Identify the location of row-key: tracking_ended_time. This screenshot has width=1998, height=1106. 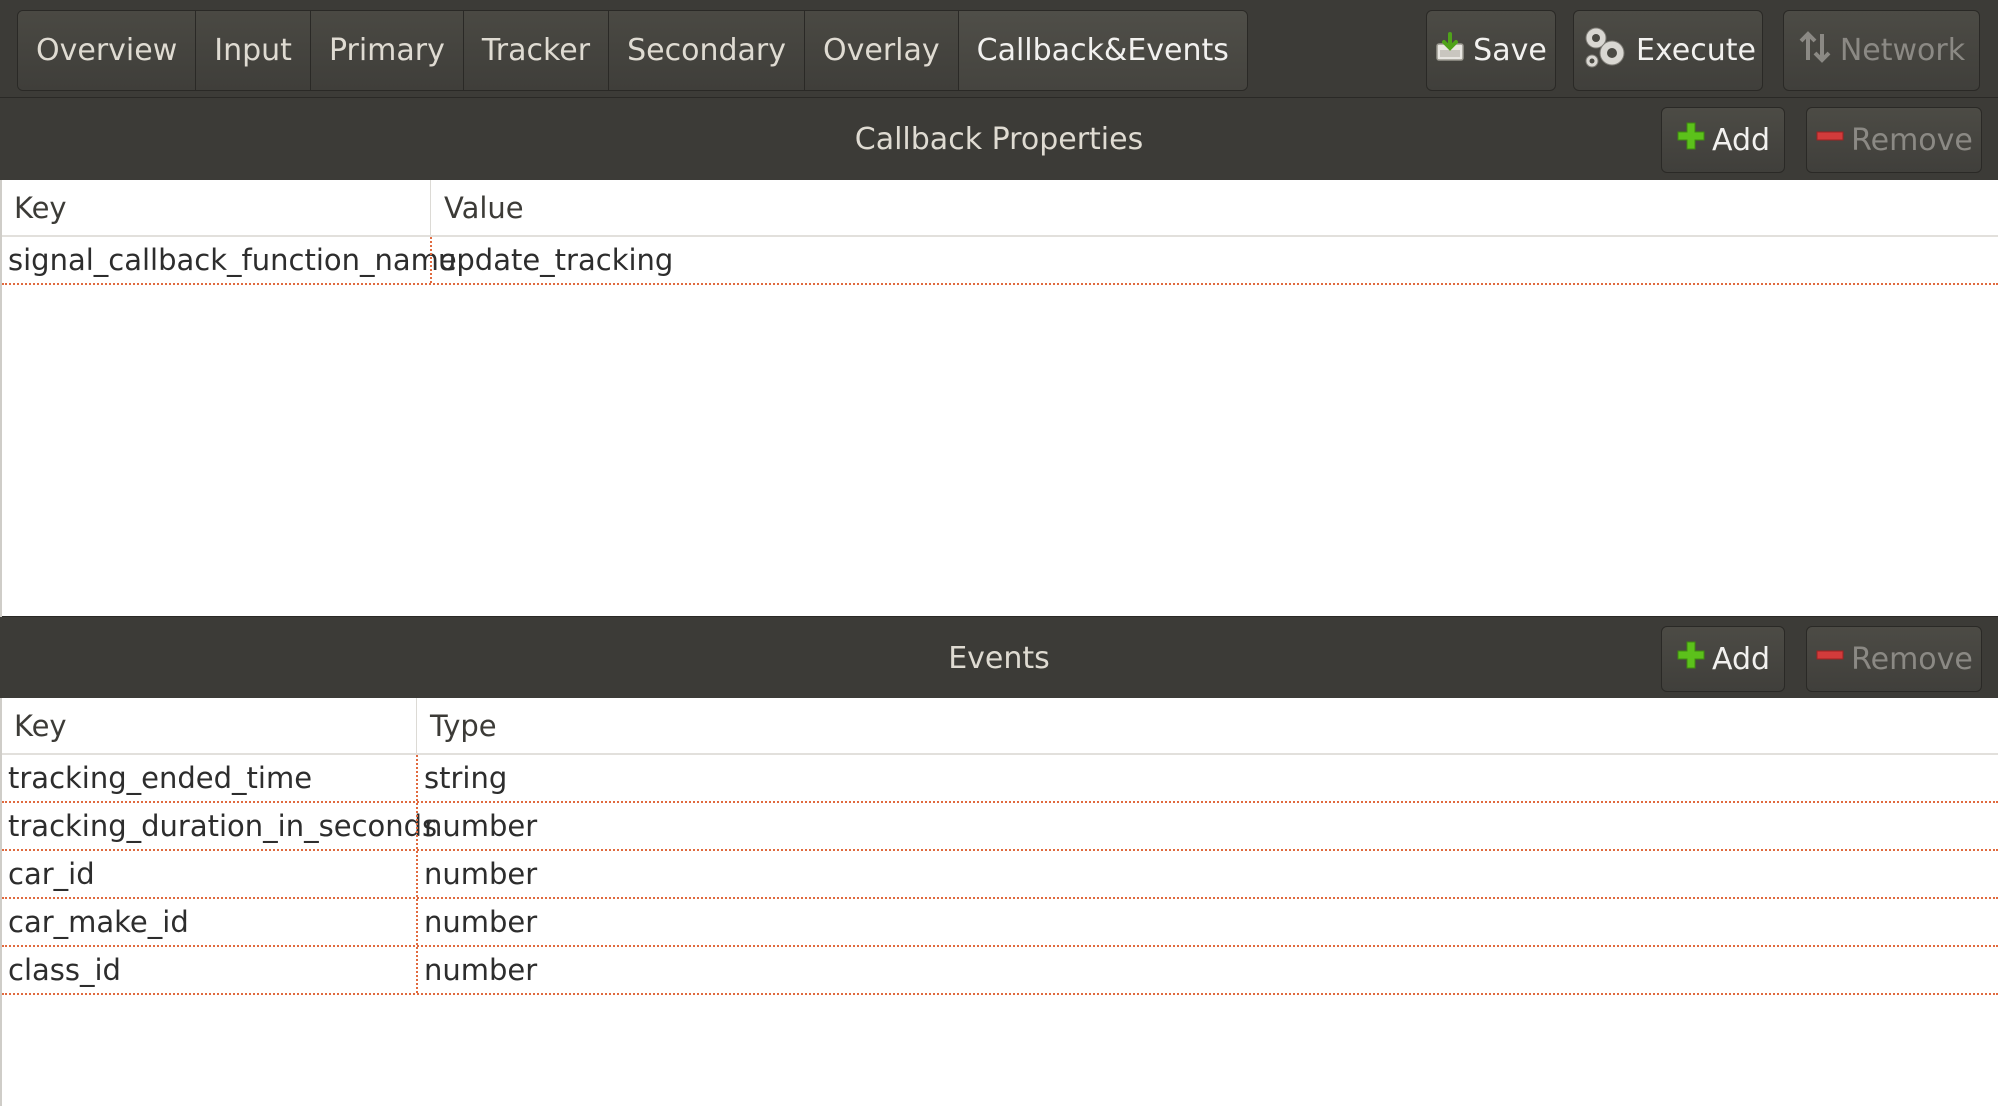
(160, 778).